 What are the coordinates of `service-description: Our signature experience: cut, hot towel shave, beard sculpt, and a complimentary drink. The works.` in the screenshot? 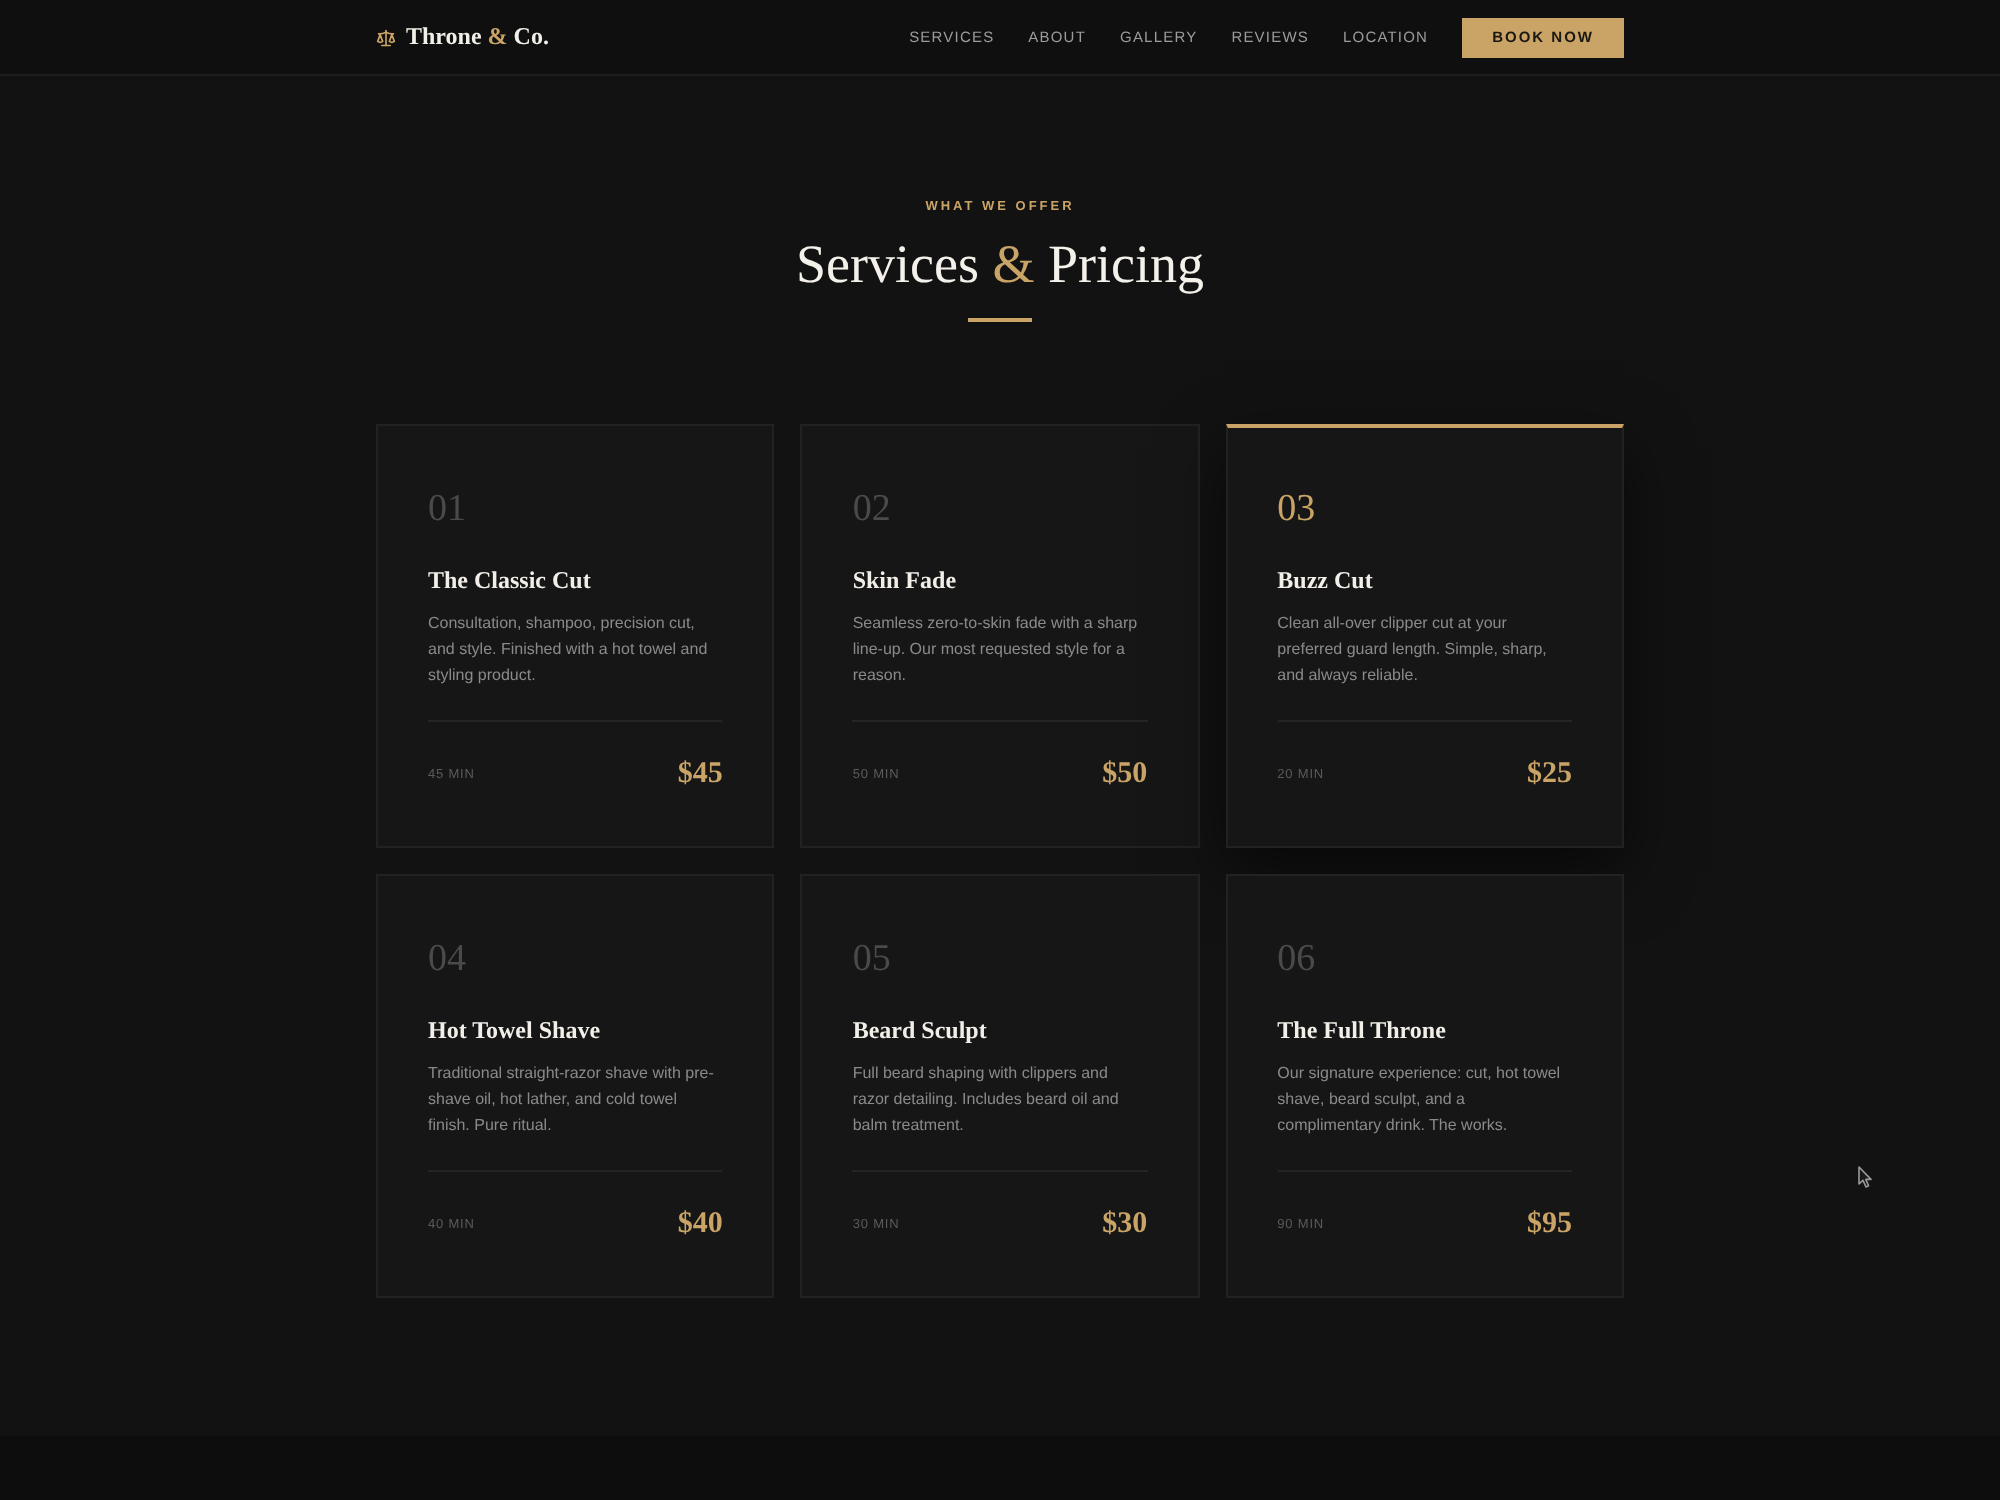 It's located at (1420, 1100).